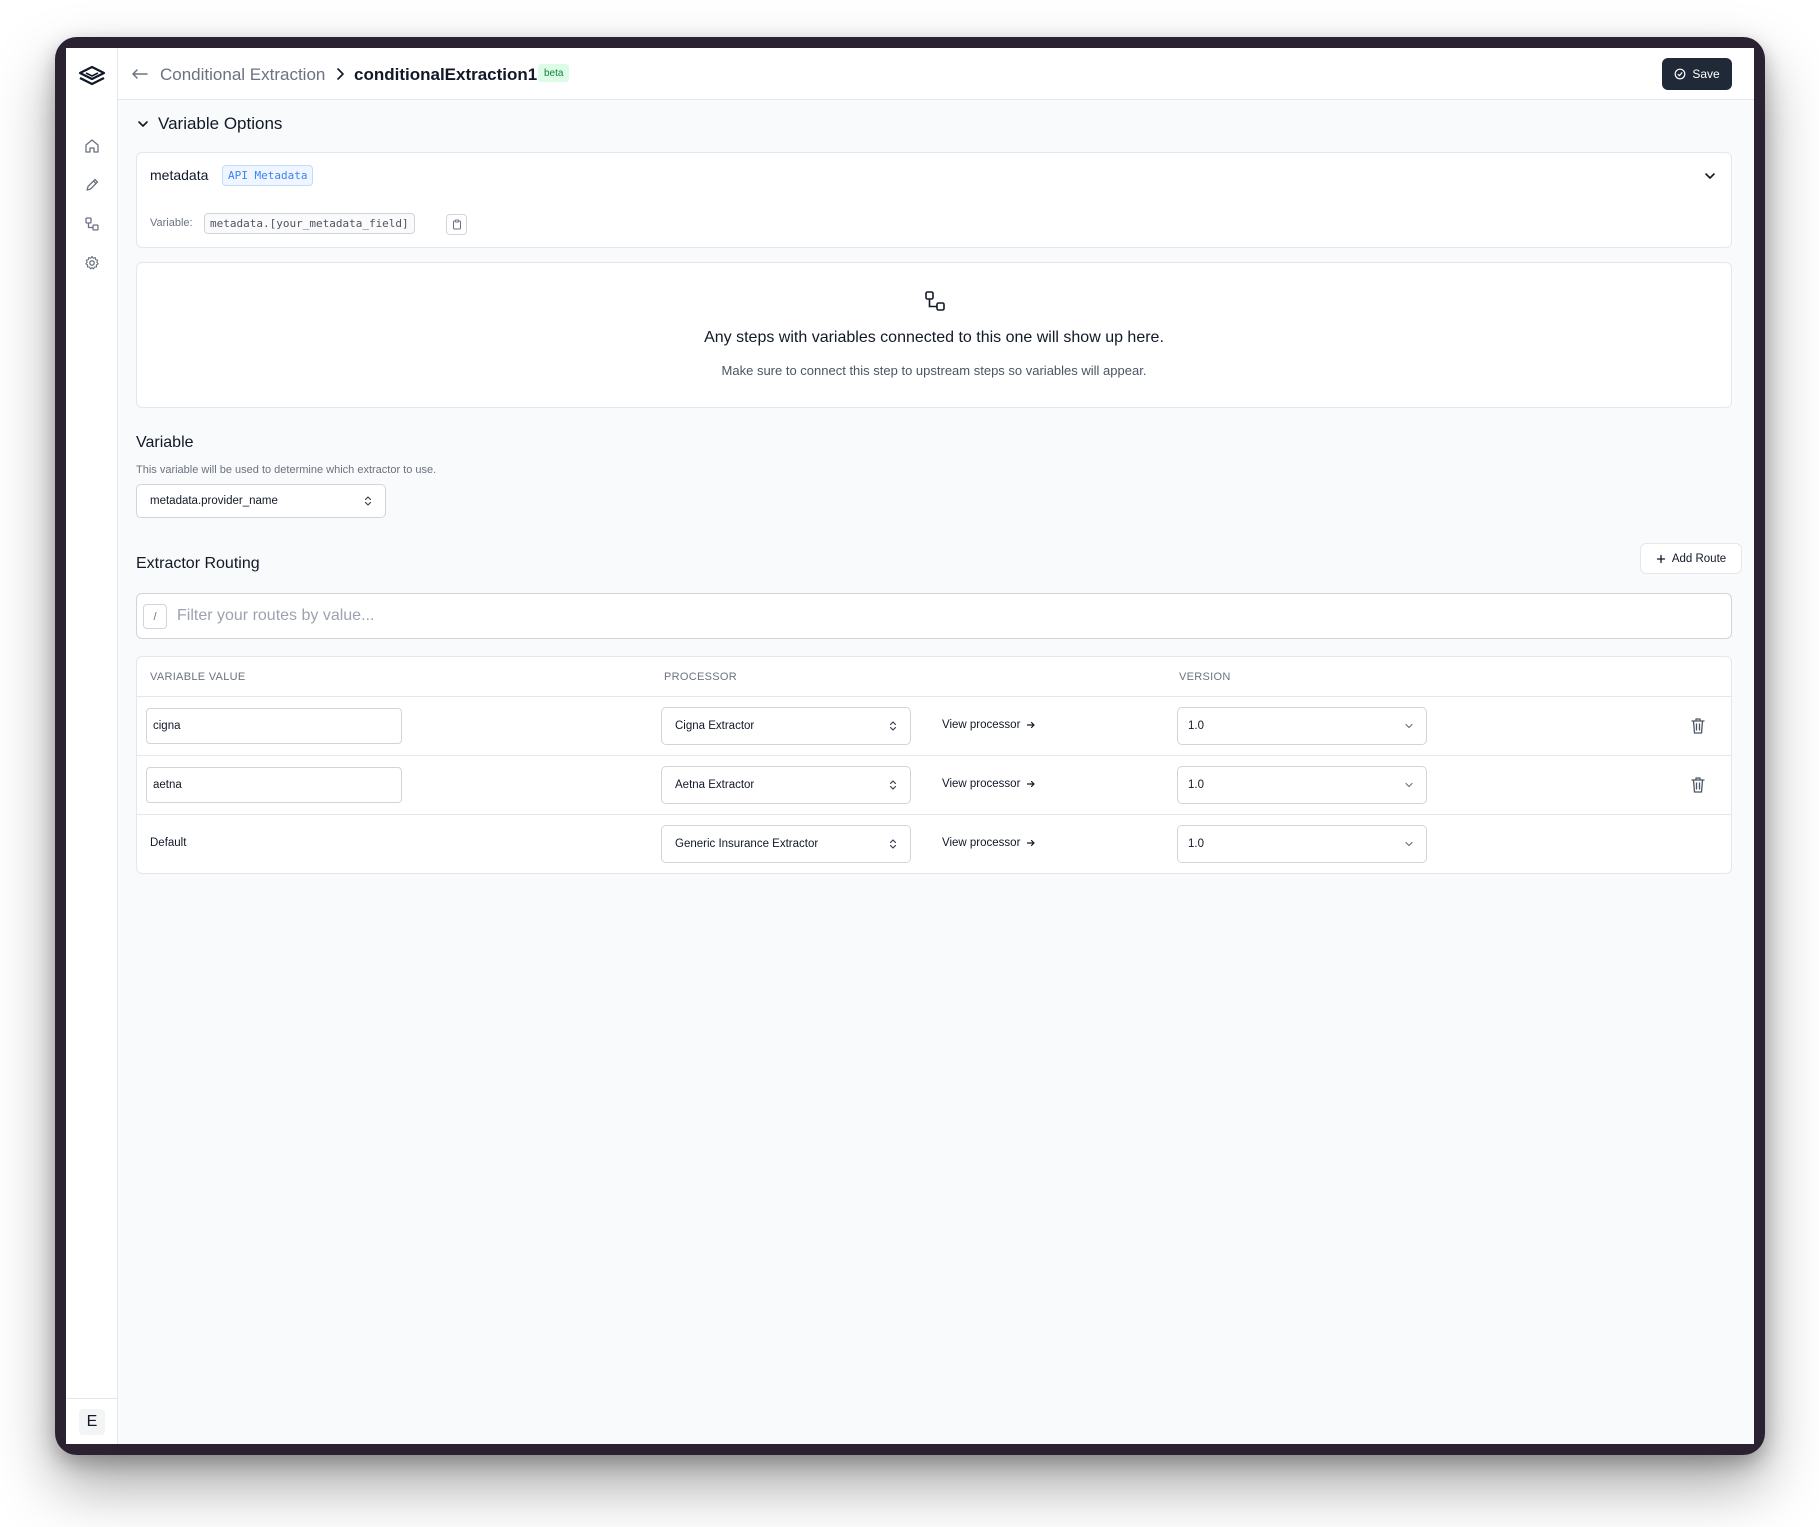  I want to click on column-header-processor: PROCESSOR, so click(700, 677).